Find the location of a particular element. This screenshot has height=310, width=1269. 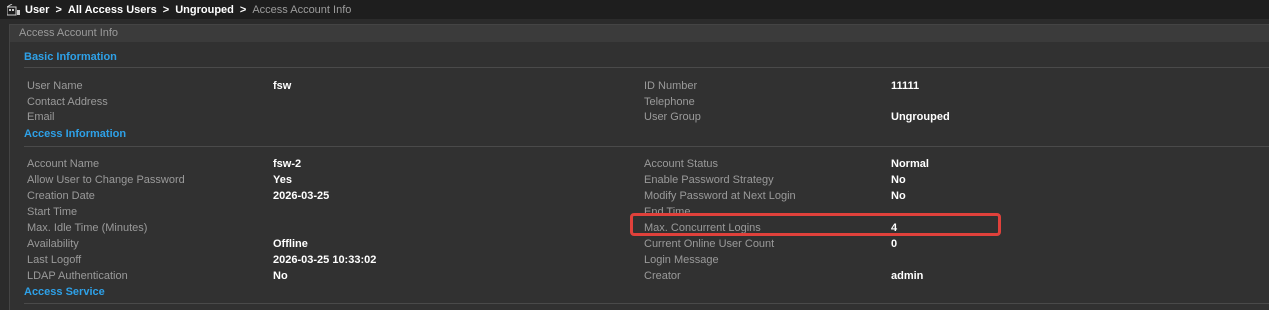

creator-label: Creator is located at coordinates (662, 276).